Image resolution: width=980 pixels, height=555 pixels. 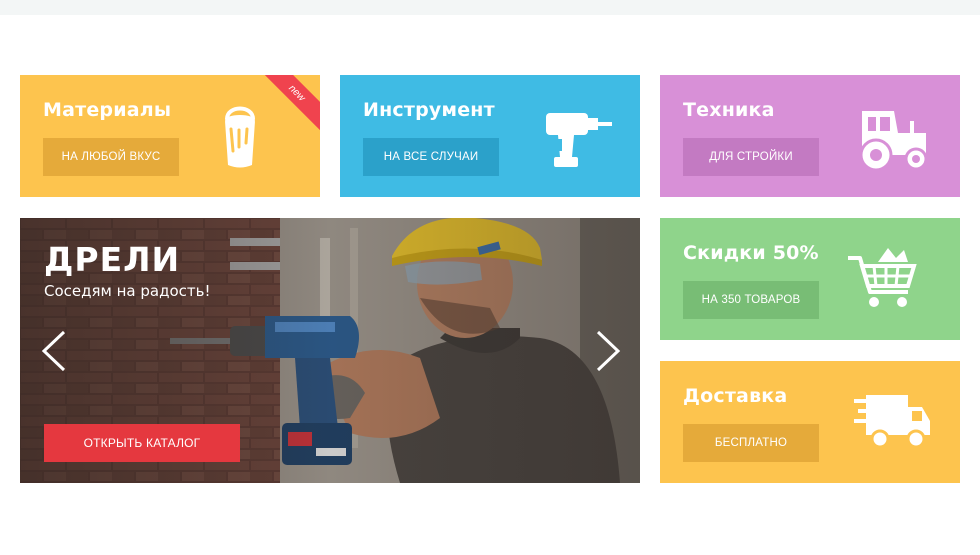 I want to click on category-tile-machinery: Техника для стройки, so click(x=810, y=136).